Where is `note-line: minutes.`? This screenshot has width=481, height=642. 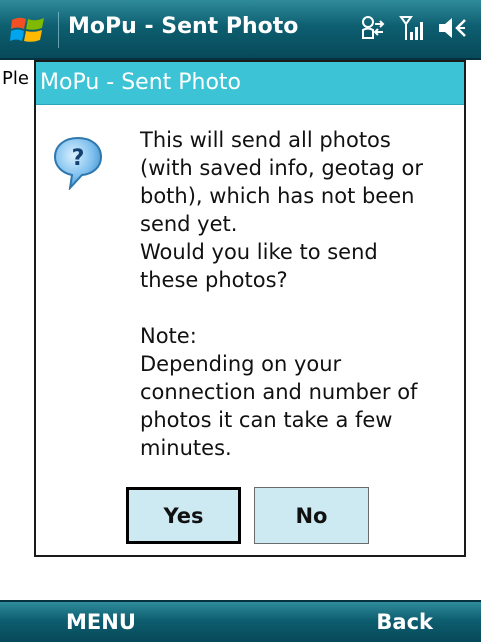
note-line: minutes. is located at coordinates (186, 448).